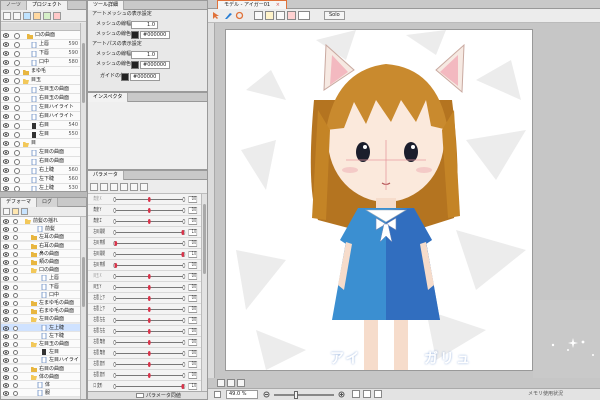 This screenshot has height=400, width=600. What do you see at coordinates (43, 352) in the screenshot?
I see `deformer-tree-row: 左目` at bounding box center [43, 352].